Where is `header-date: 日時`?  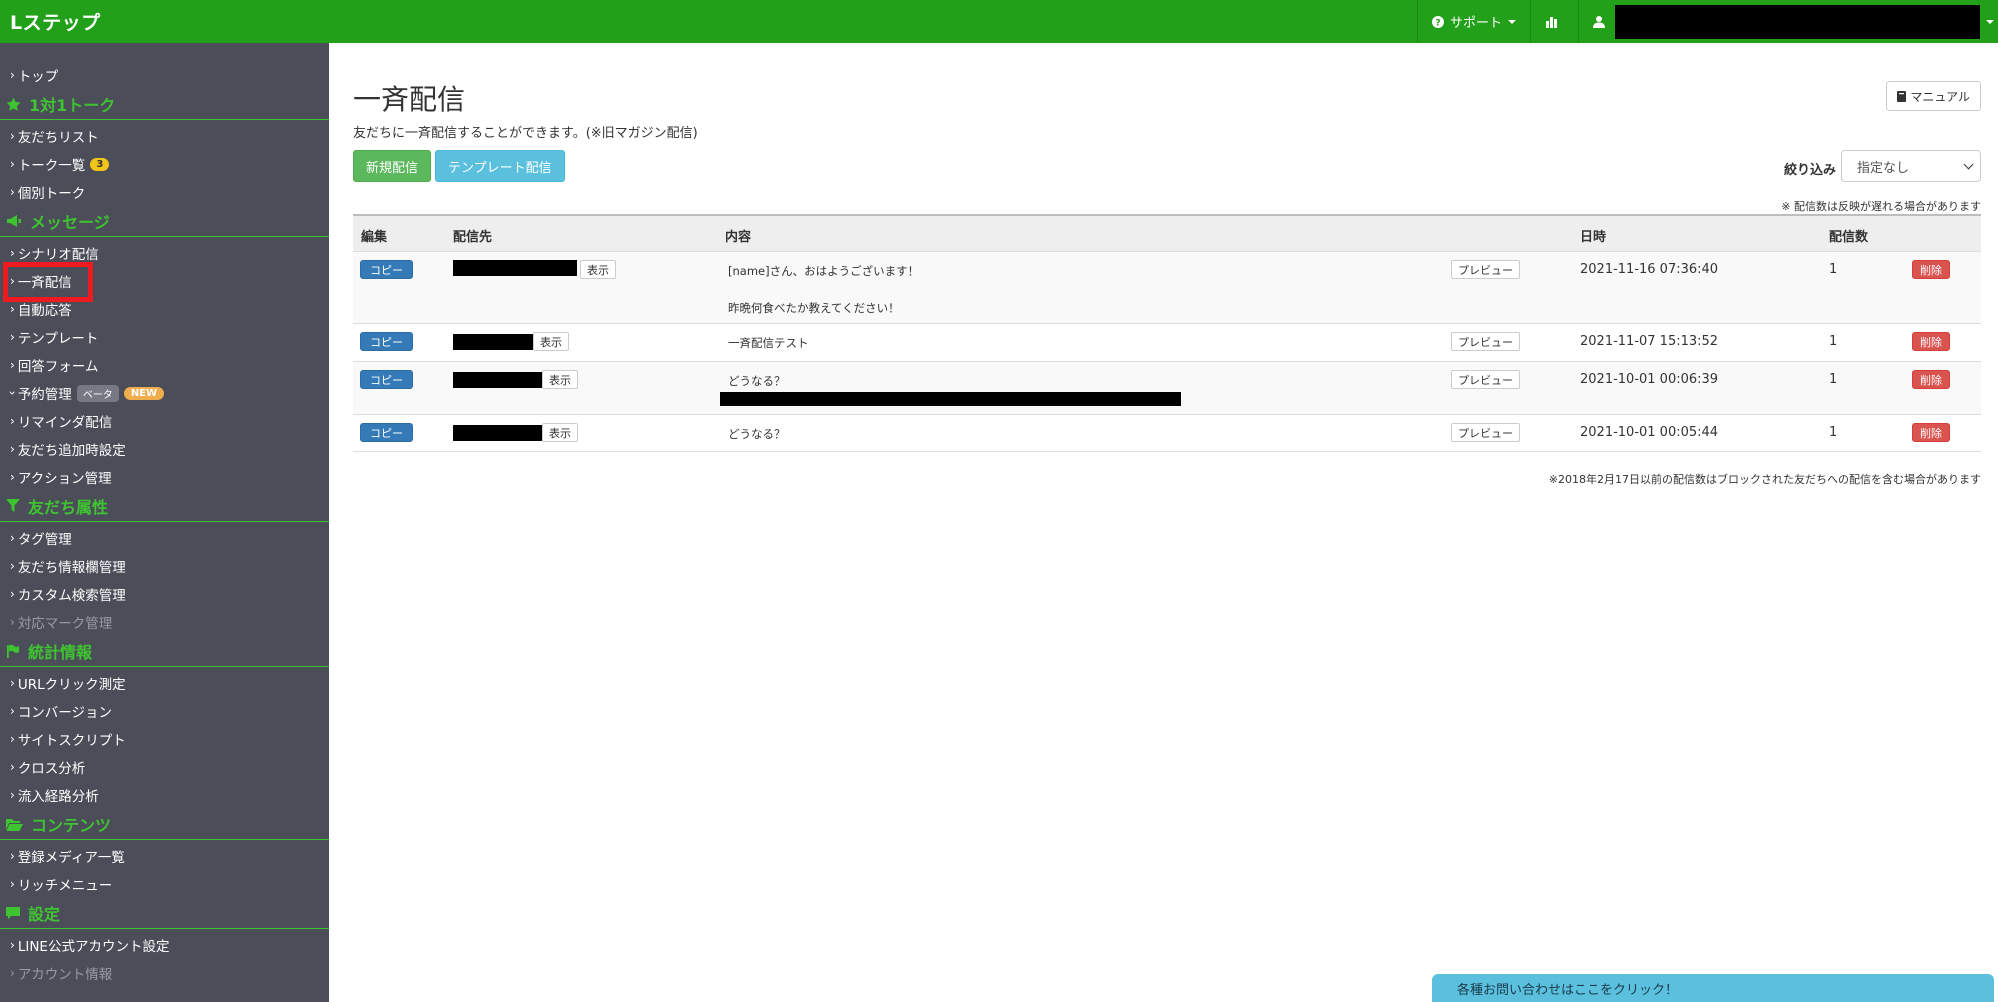
header-date: 日時 is located at coordinates (1593, 237).